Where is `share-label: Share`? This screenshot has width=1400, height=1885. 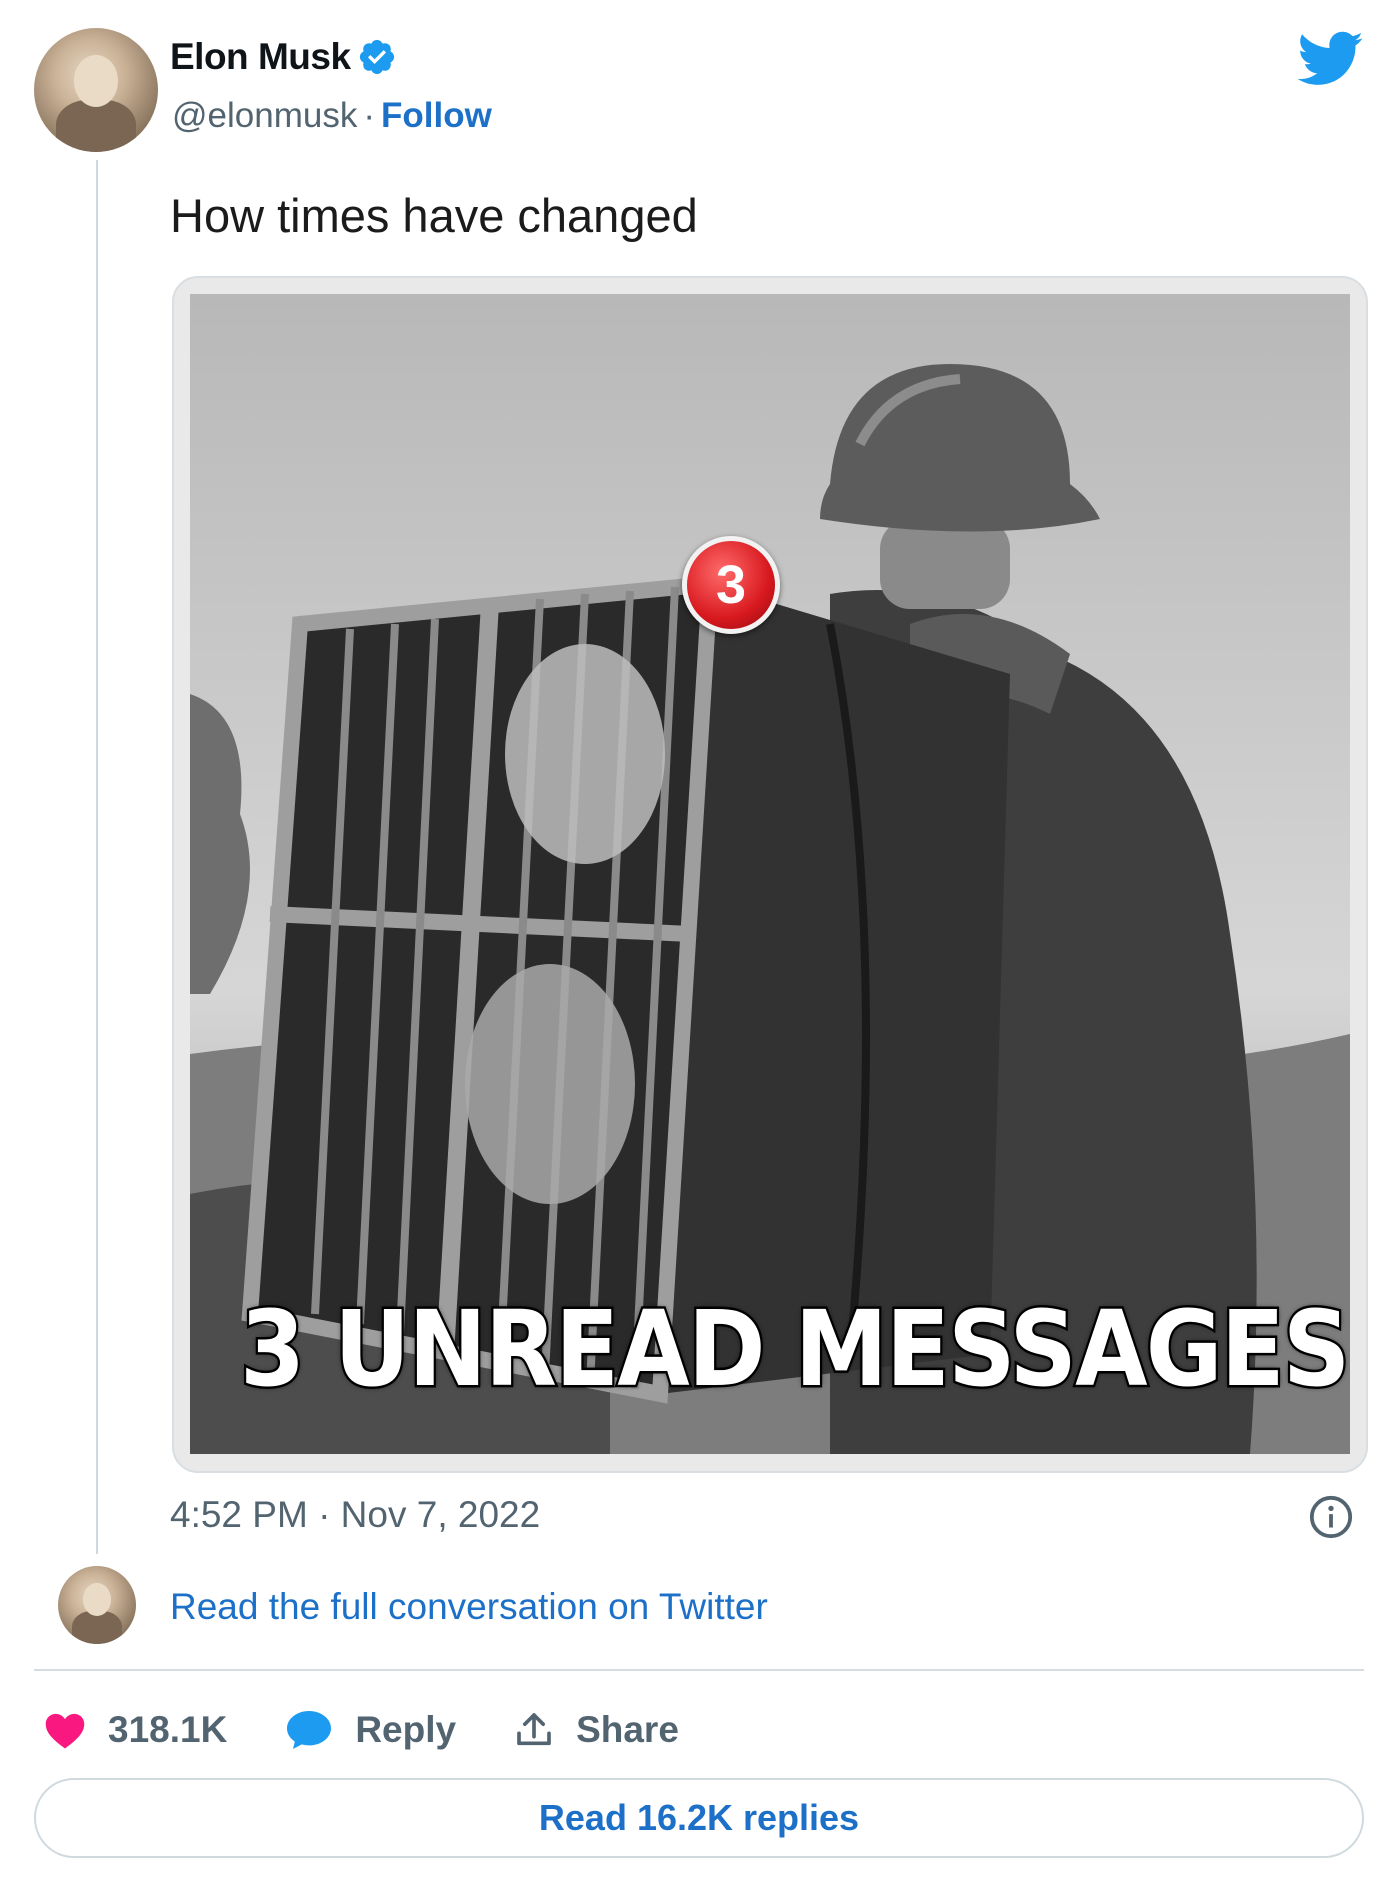
share-label: Share is located at coordinates (627, 1729).